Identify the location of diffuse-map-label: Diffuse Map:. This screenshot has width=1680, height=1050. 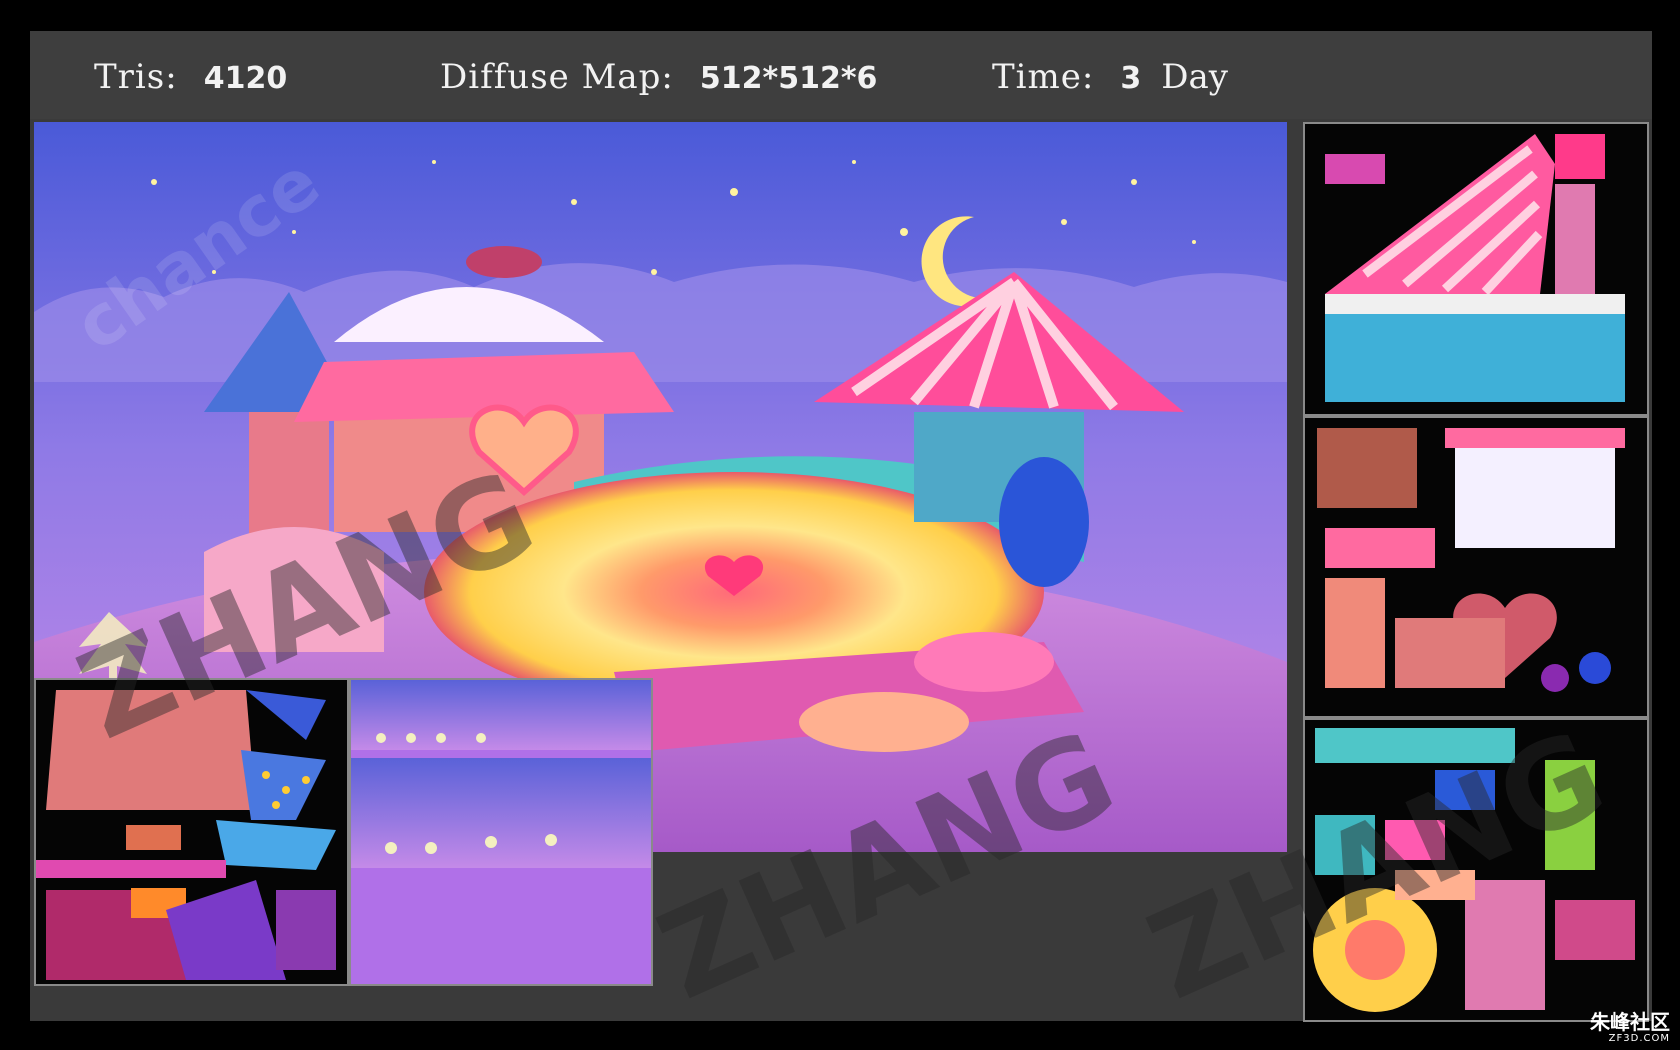
(557, 77).